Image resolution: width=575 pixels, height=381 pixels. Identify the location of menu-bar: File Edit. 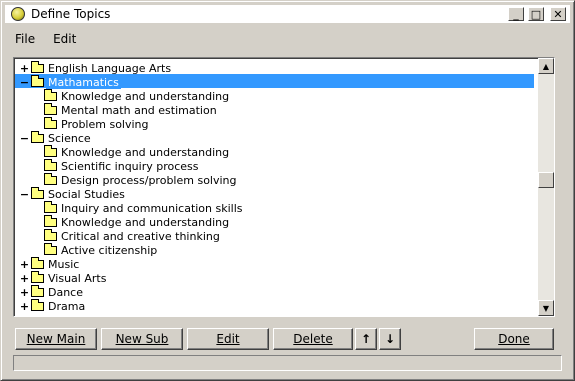
(44, 39).